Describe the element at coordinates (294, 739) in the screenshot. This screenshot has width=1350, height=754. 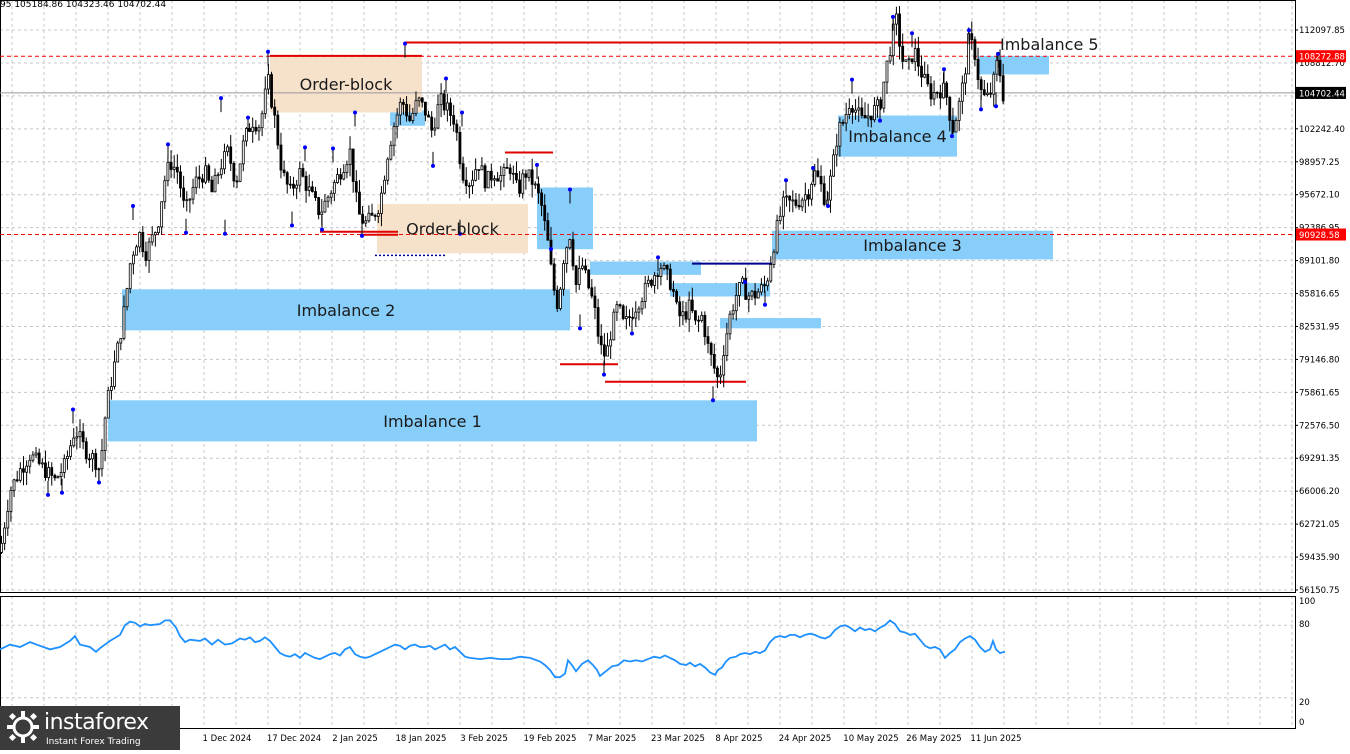
I see `time-axis-label: 17 Dec 2024` at that location.